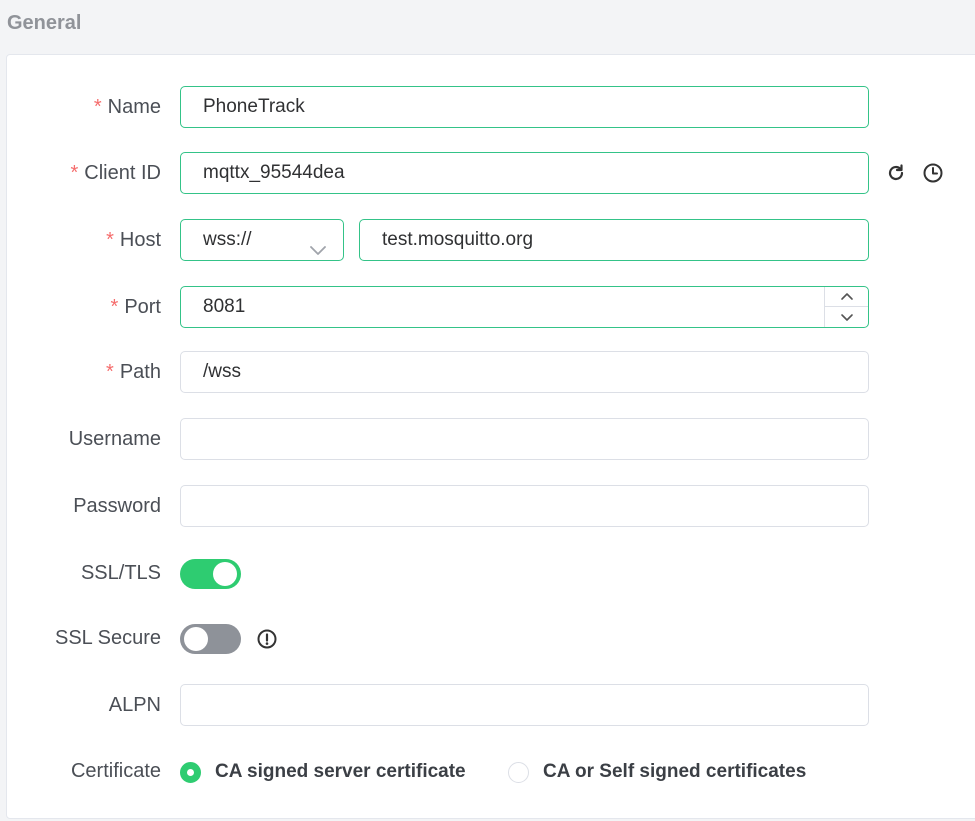 This screenshot has width=975, height=821. What do you see at coordinates (487, 638) in the screenshot?
I see `ssl-secure-row: SSL Secure` at bounding box center [487, 638].